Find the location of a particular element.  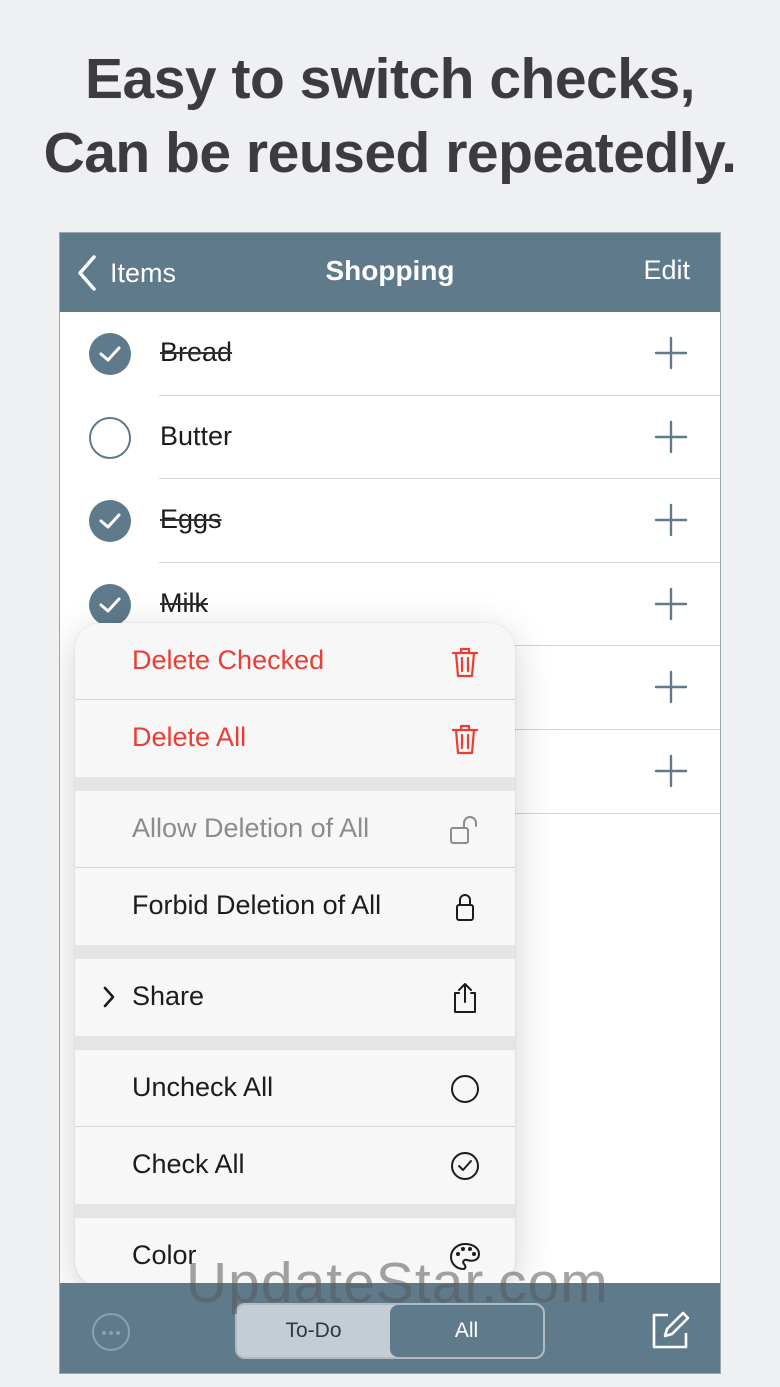

palette-icon is located at coordinates (465, 1256).